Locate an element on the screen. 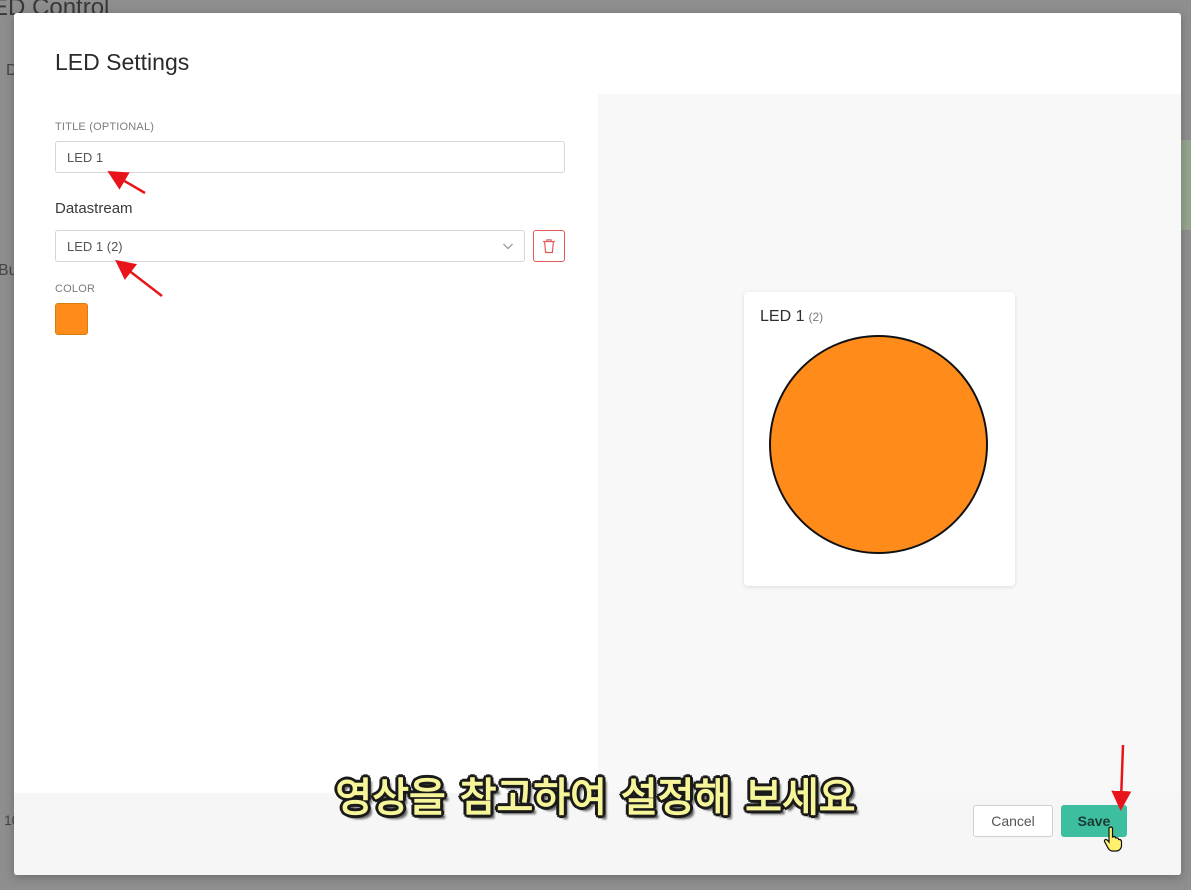 This screenshot has width=1191, height=890. preview-title: LED 1 (2) is located at coordinates (791, 317).